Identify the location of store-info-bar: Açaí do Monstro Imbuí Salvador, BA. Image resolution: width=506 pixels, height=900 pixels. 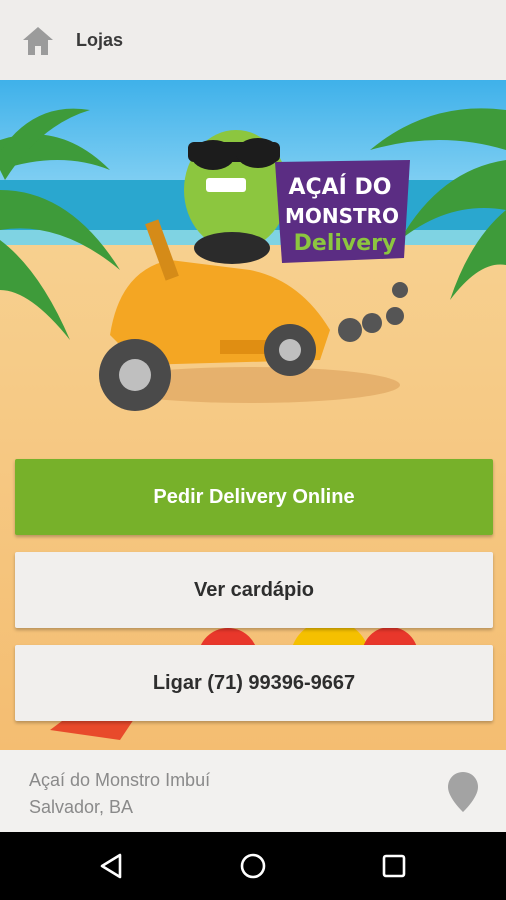
(253, 791).